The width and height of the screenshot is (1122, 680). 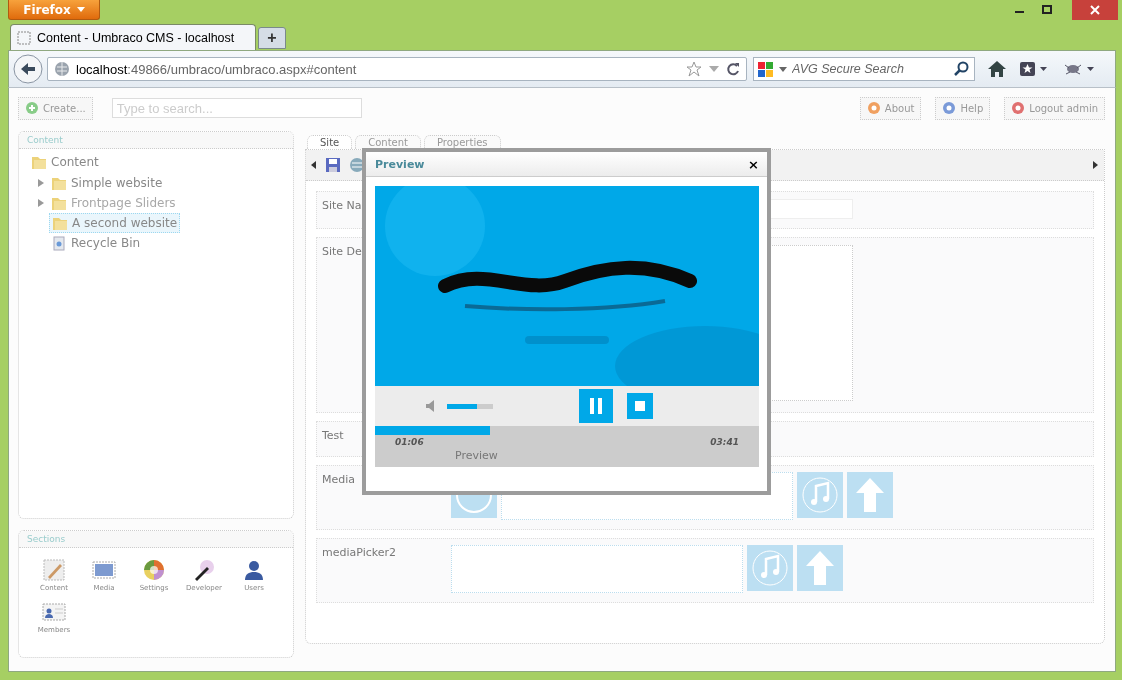 What do you see at coordinates (333, 165) in the screenshot?
I see `save-icon` at bounding box center [333, 165].